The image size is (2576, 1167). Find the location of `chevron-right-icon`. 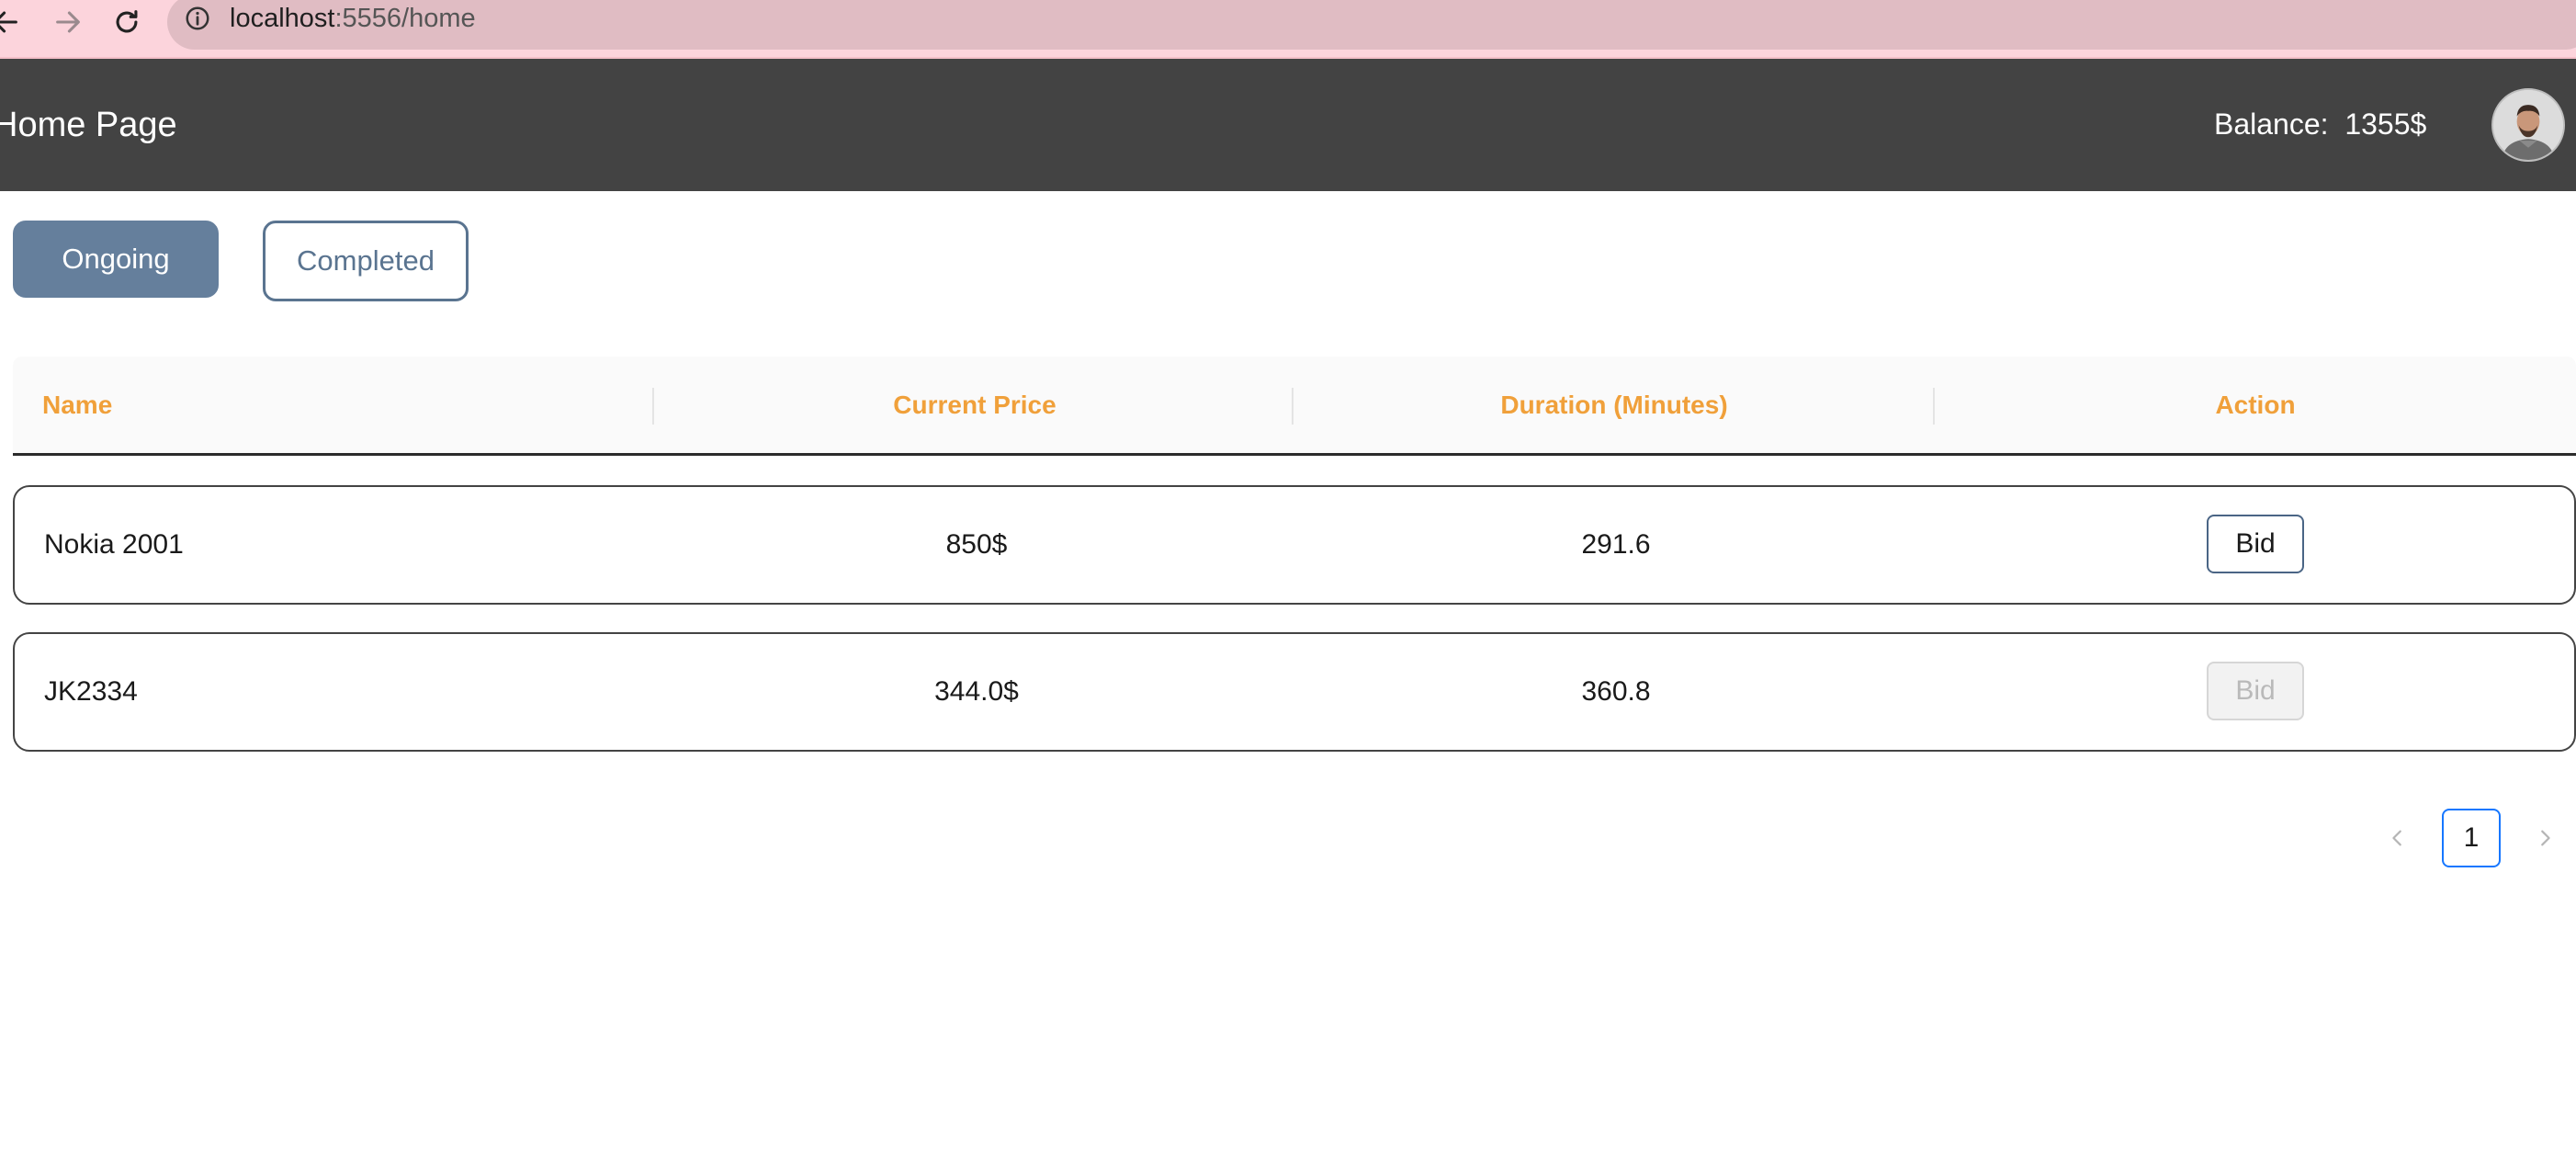

chevron-right-icon is located at coordinates (2545, 838).